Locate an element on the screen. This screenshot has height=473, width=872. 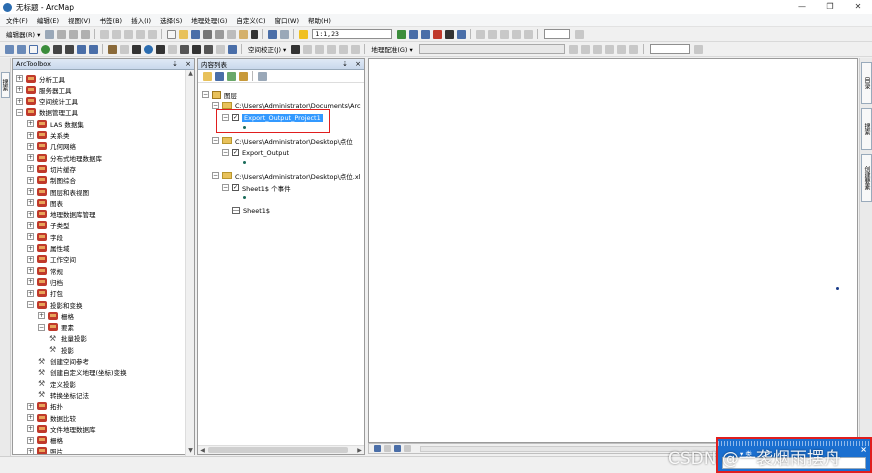
rotate-icon is located at coordinates (128, 34).